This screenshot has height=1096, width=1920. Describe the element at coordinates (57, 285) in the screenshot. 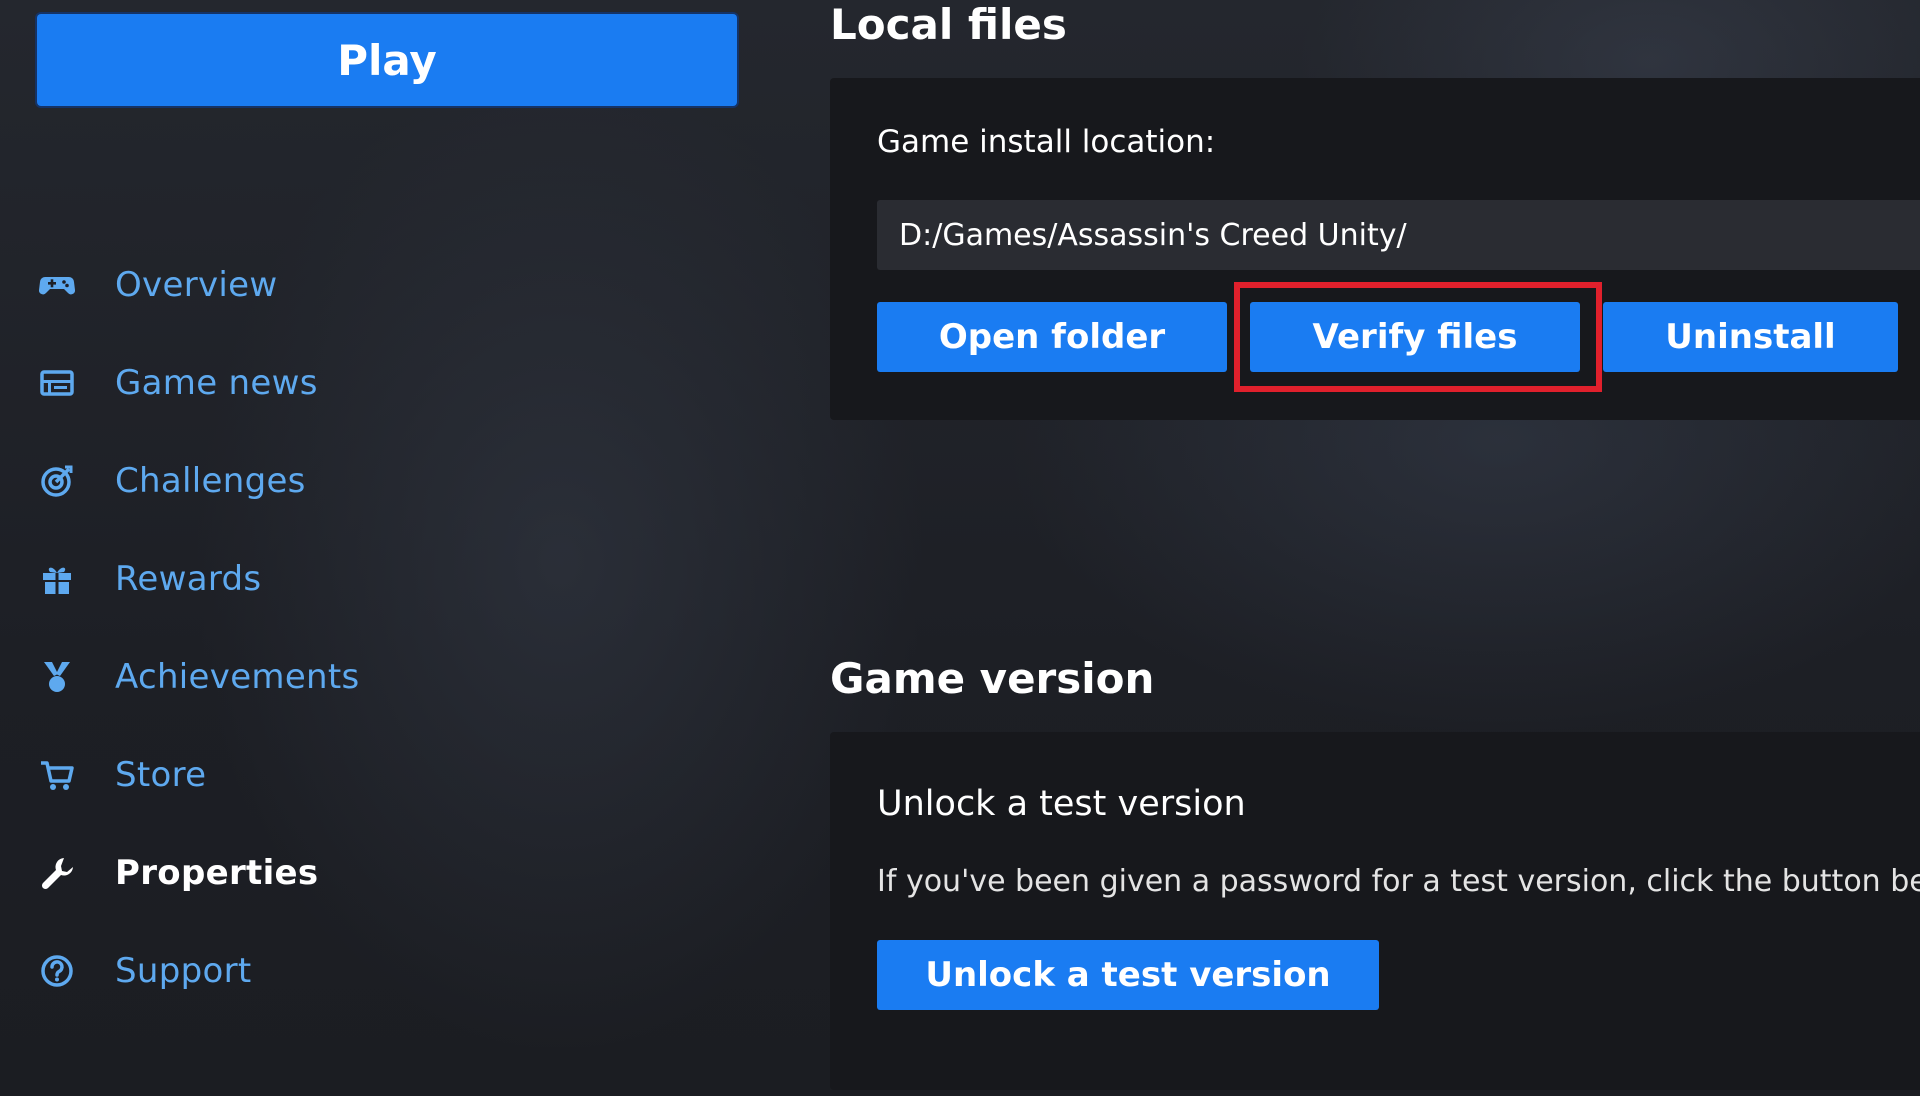

I see `gamepad-icon` at that location.